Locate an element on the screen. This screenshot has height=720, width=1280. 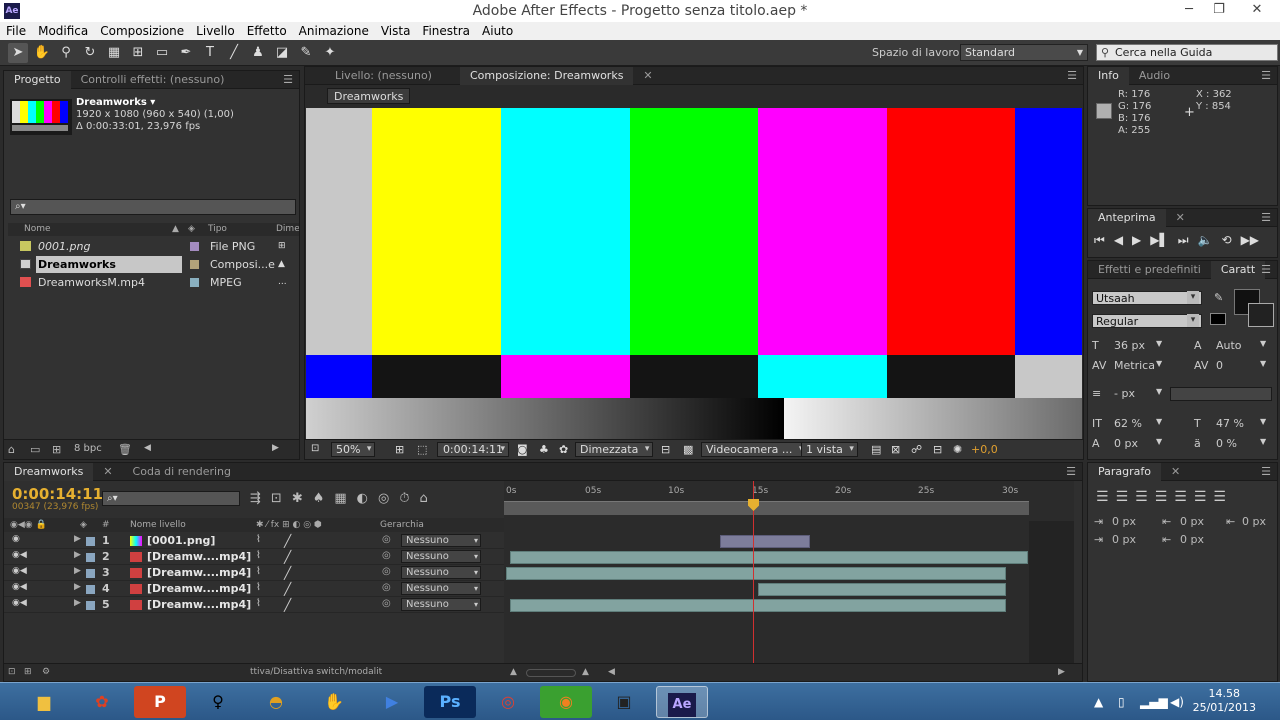
fast-previews-icon: ⊠ is located at coordinates (895, 449).